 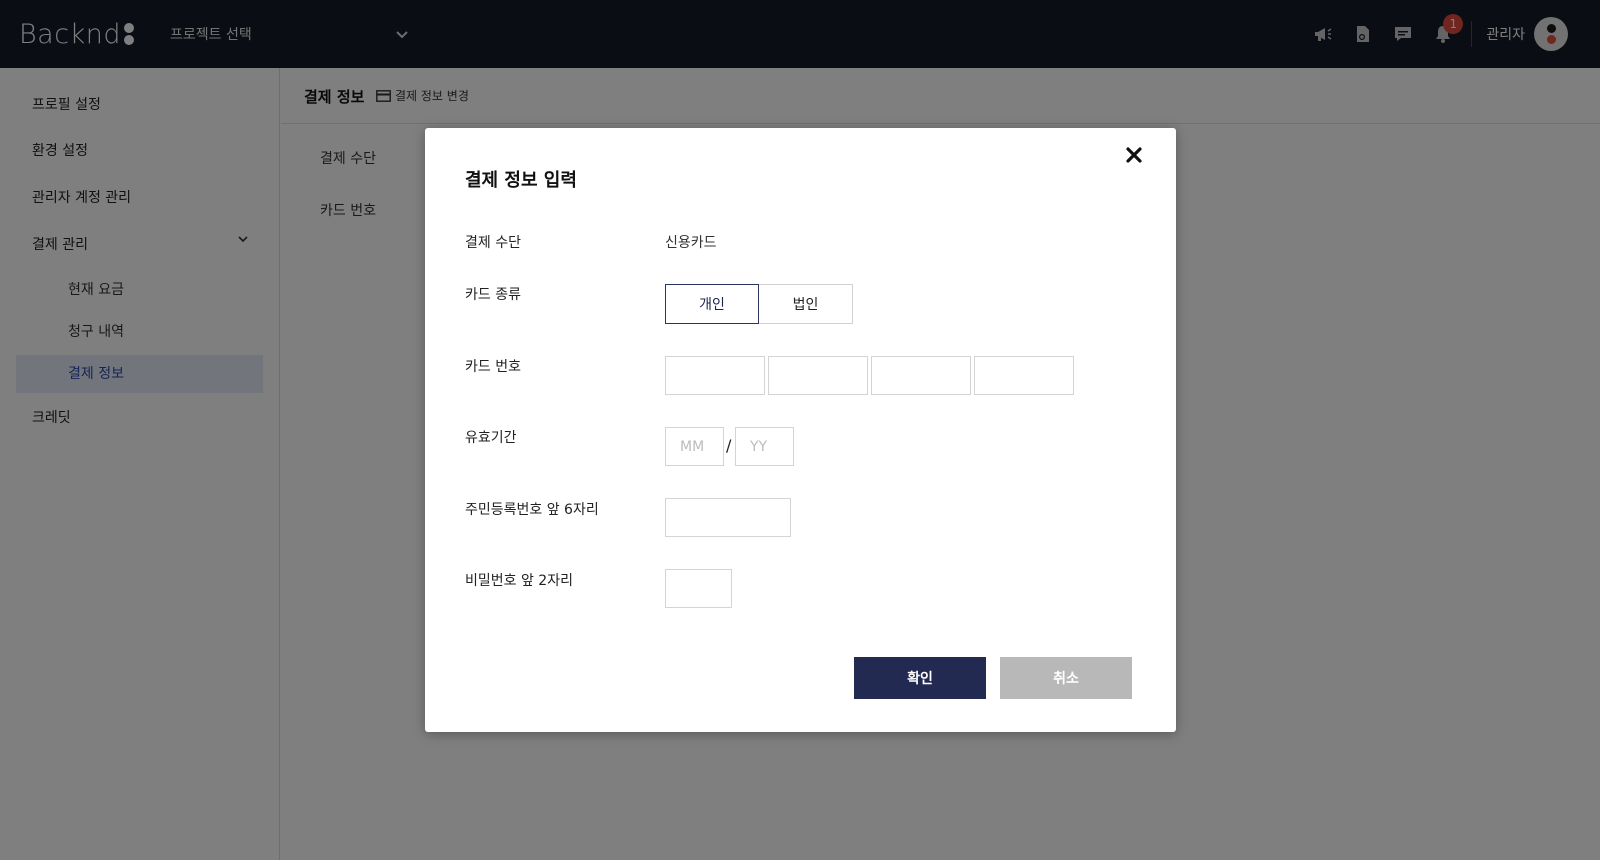 What do you see at coordinates (712, 304) in the screenshot?
I see `card-type-personal-button: 개인` at bounding box center [712, 304].